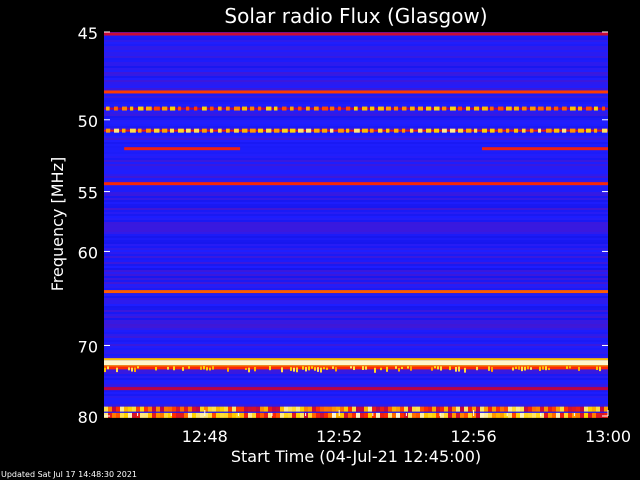  What do you see at coordinates (545, 149) in the screenshot?
I see `band-segment` at bounding box center [545, 149].